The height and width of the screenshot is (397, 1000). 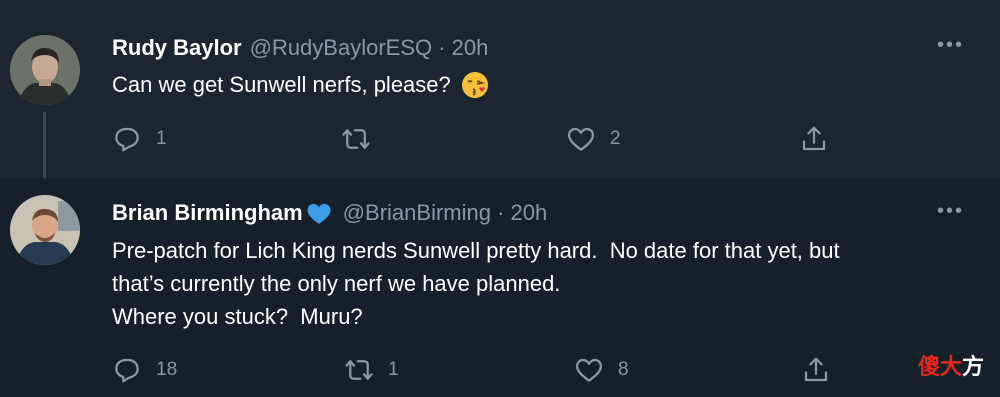 What do you see at coordinates (623, 369) in the screenshot?
I see `like-count: 8` at bounding box center [623, 369].